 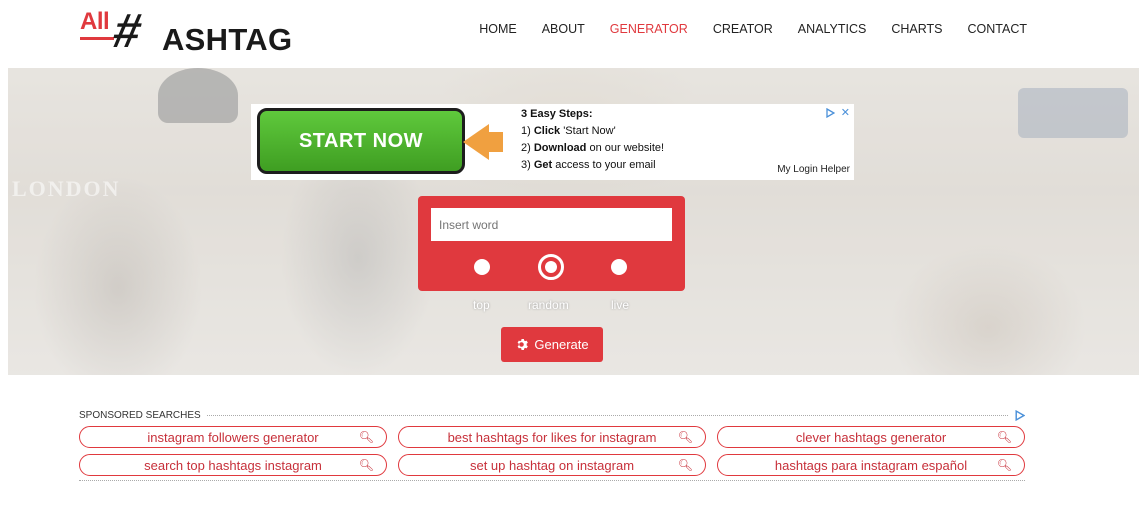 What do you see at coordinates (871, 437) in the screenshot?
I see `sponsored-link: clever hashtags generator 🔍︎` at bounding box center [871, 437].